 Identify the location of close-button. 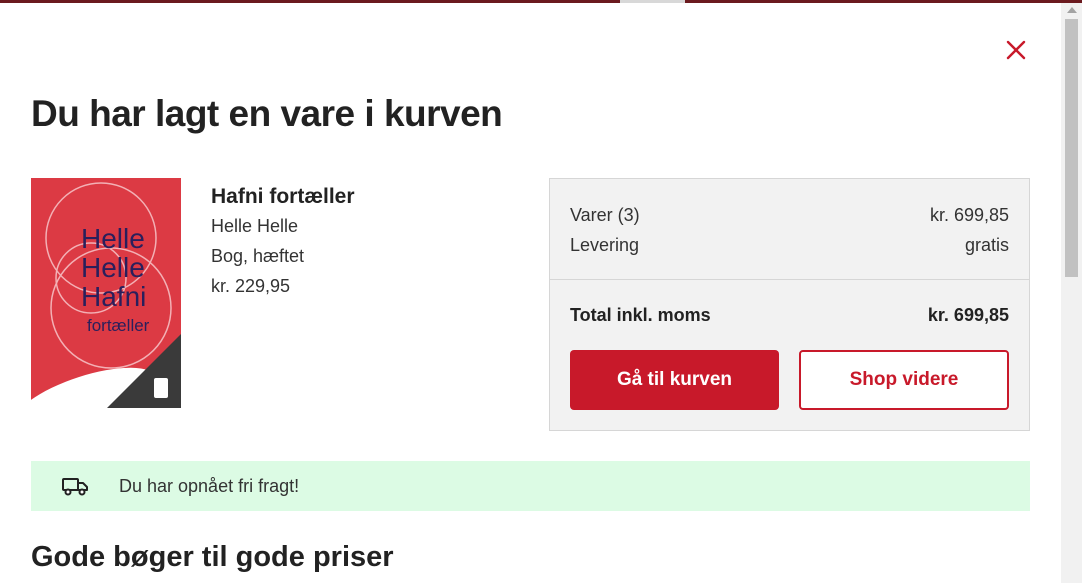
(1016, 50).